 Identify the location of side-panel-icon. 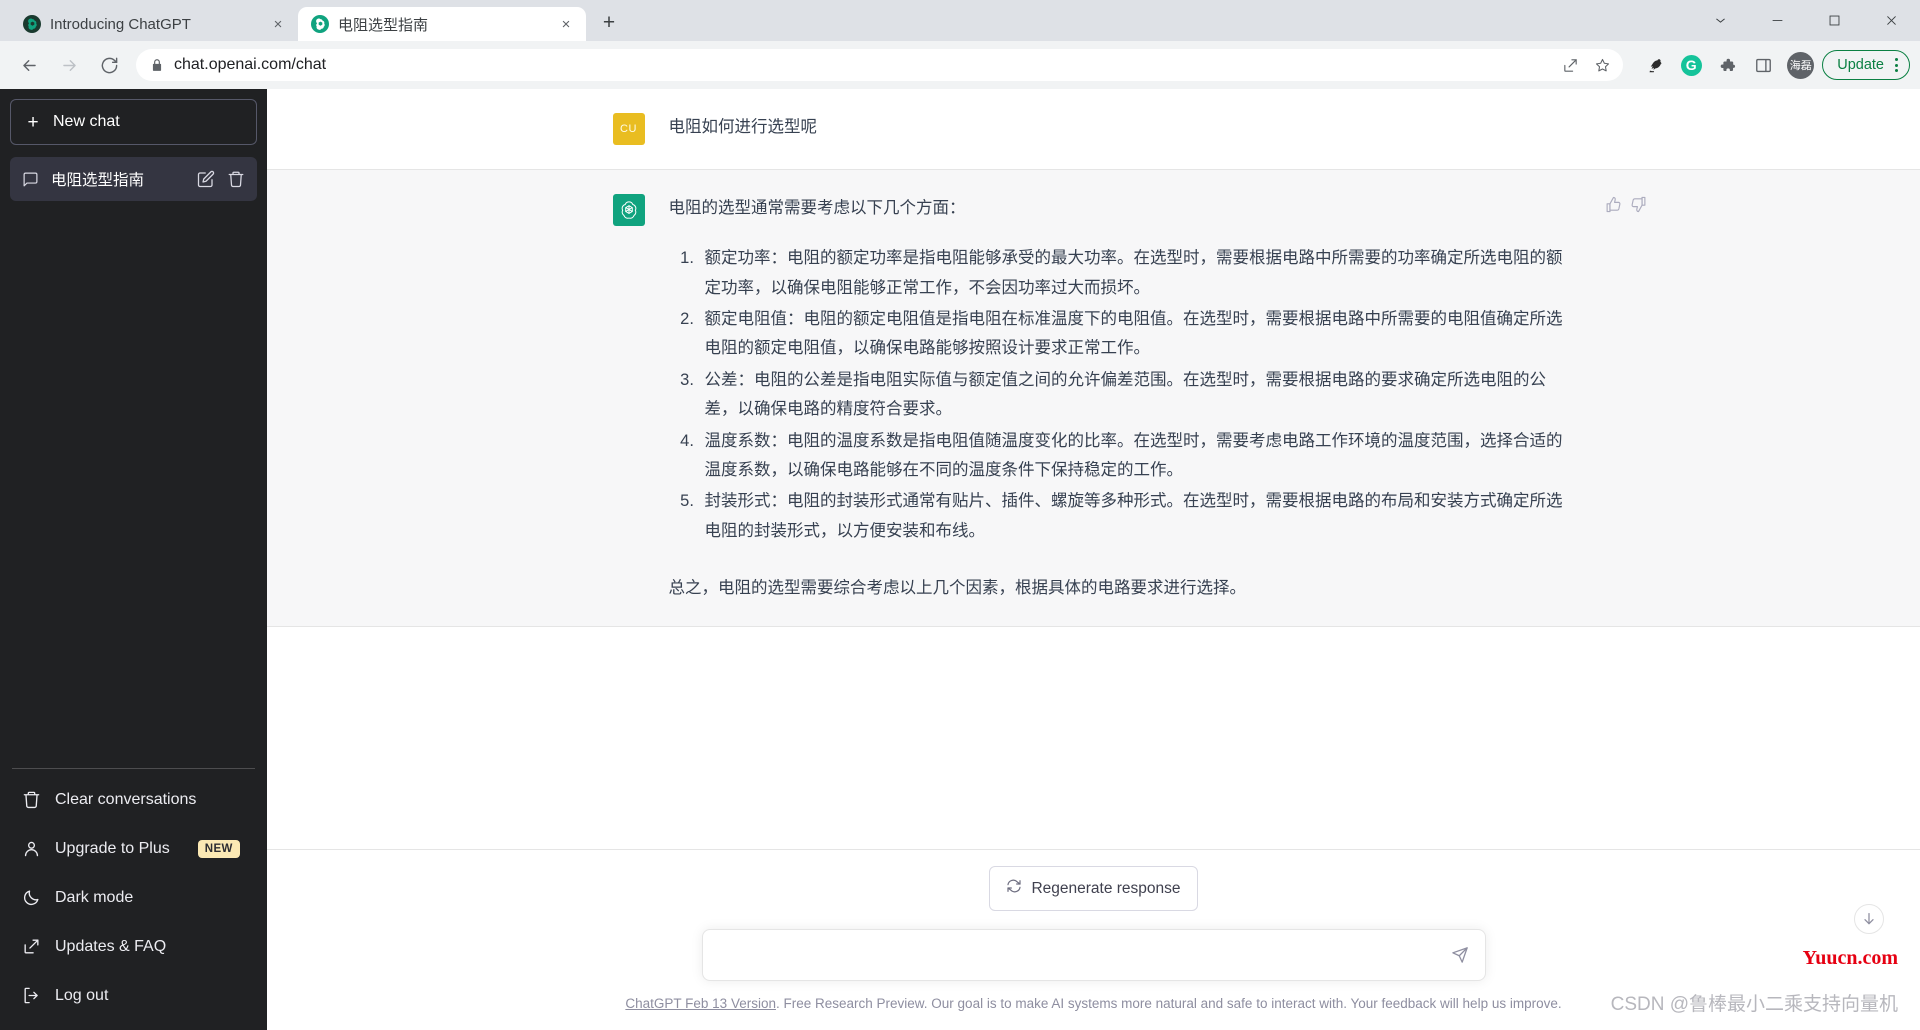
(1763, 65).